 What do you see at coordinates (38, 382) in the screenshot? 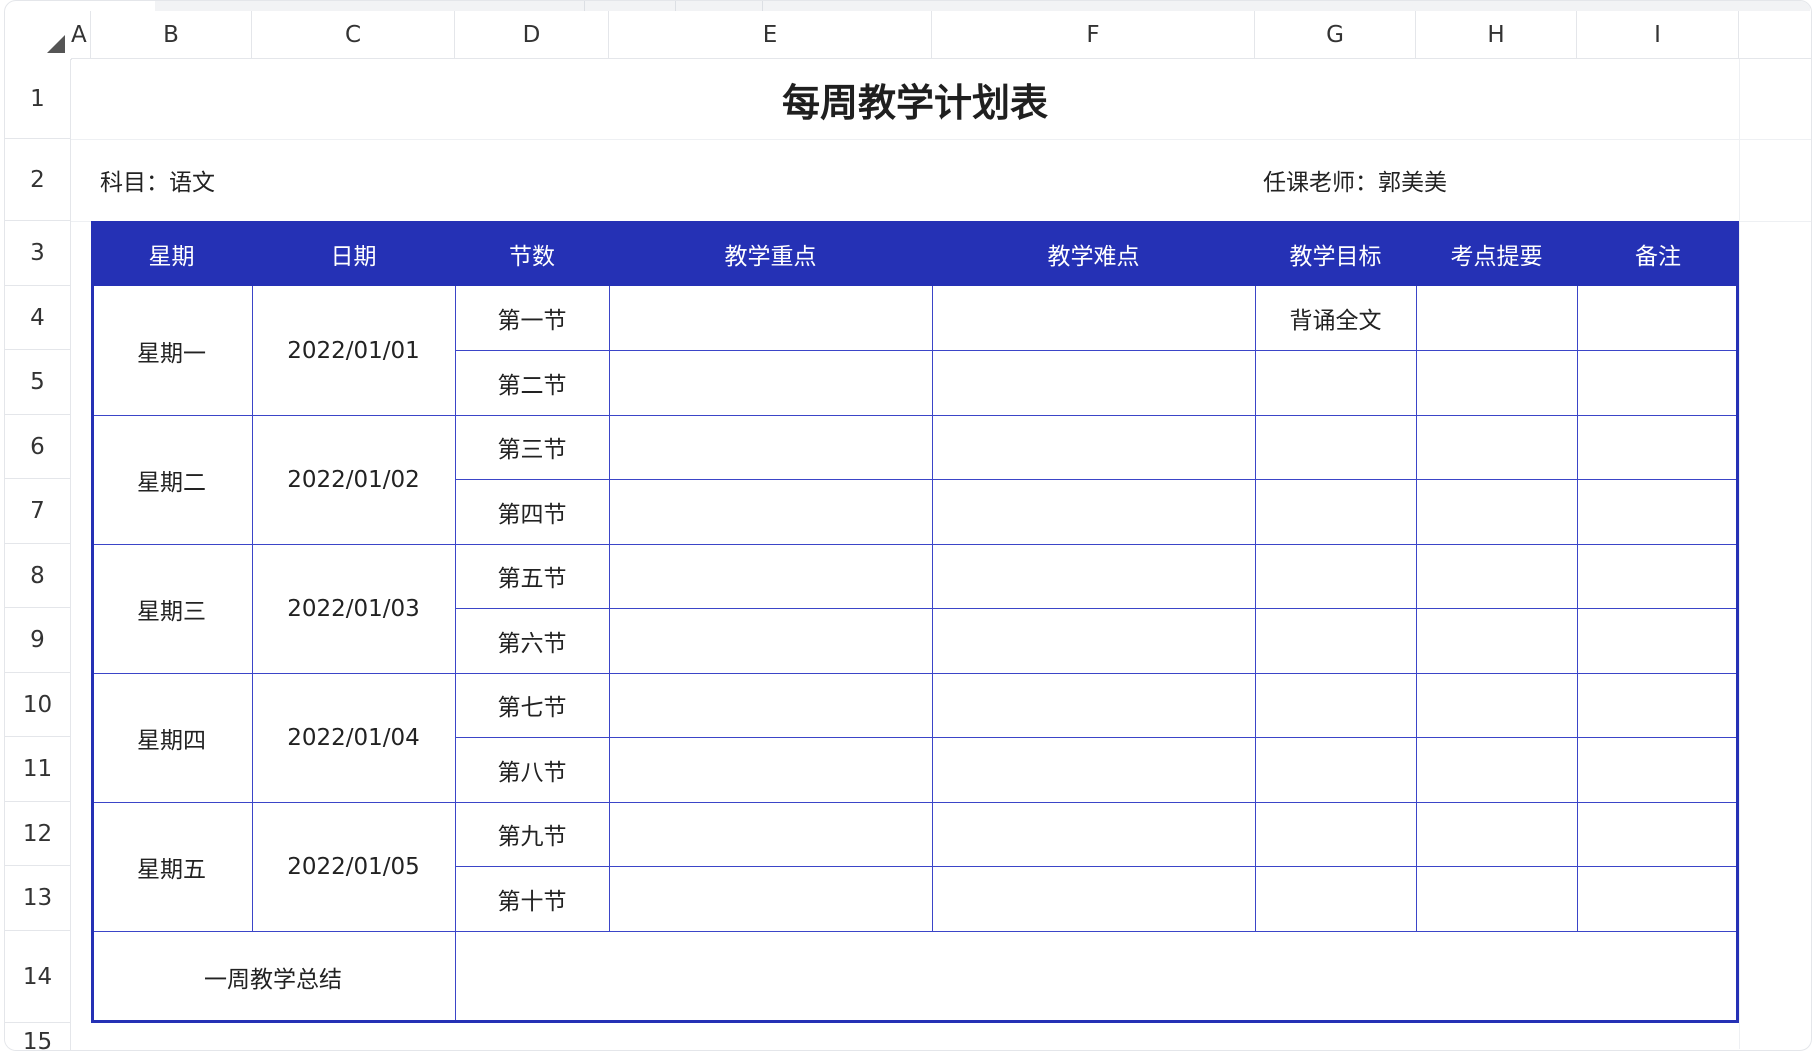
I see `row-header-5: 5` at bounding box center [38, 382].